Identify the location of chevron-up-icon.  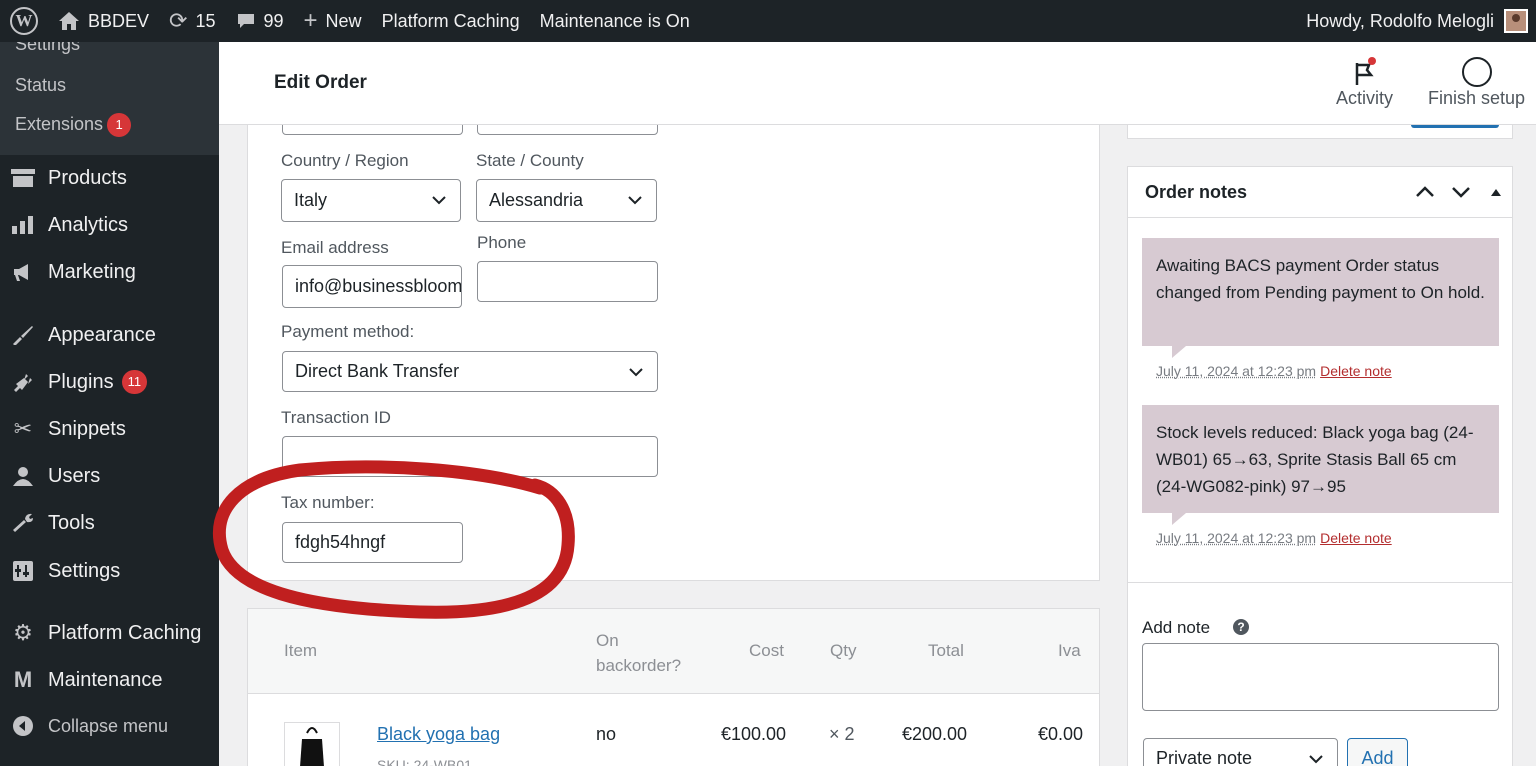
(1425, 192).